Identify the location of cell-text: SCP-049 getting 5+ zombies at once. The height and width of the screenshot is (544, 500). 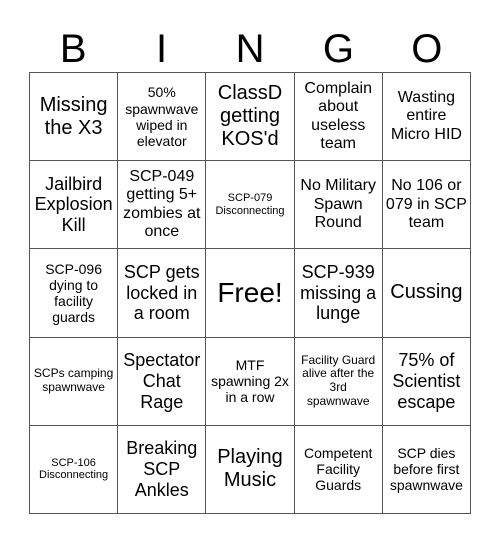
(162, 204).